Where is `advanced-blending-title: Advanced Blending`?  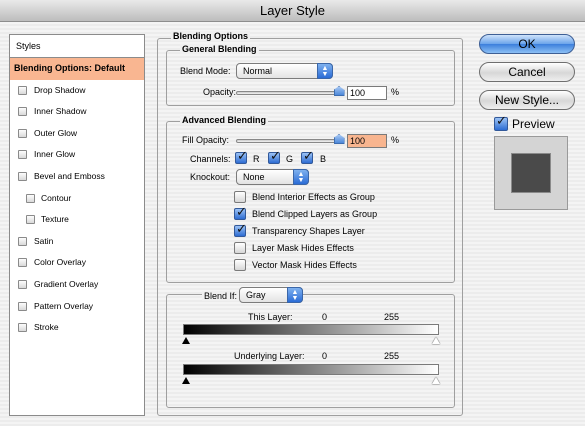
advanced-blending-title: Advanced Blending is located at coordinates (224, 120).